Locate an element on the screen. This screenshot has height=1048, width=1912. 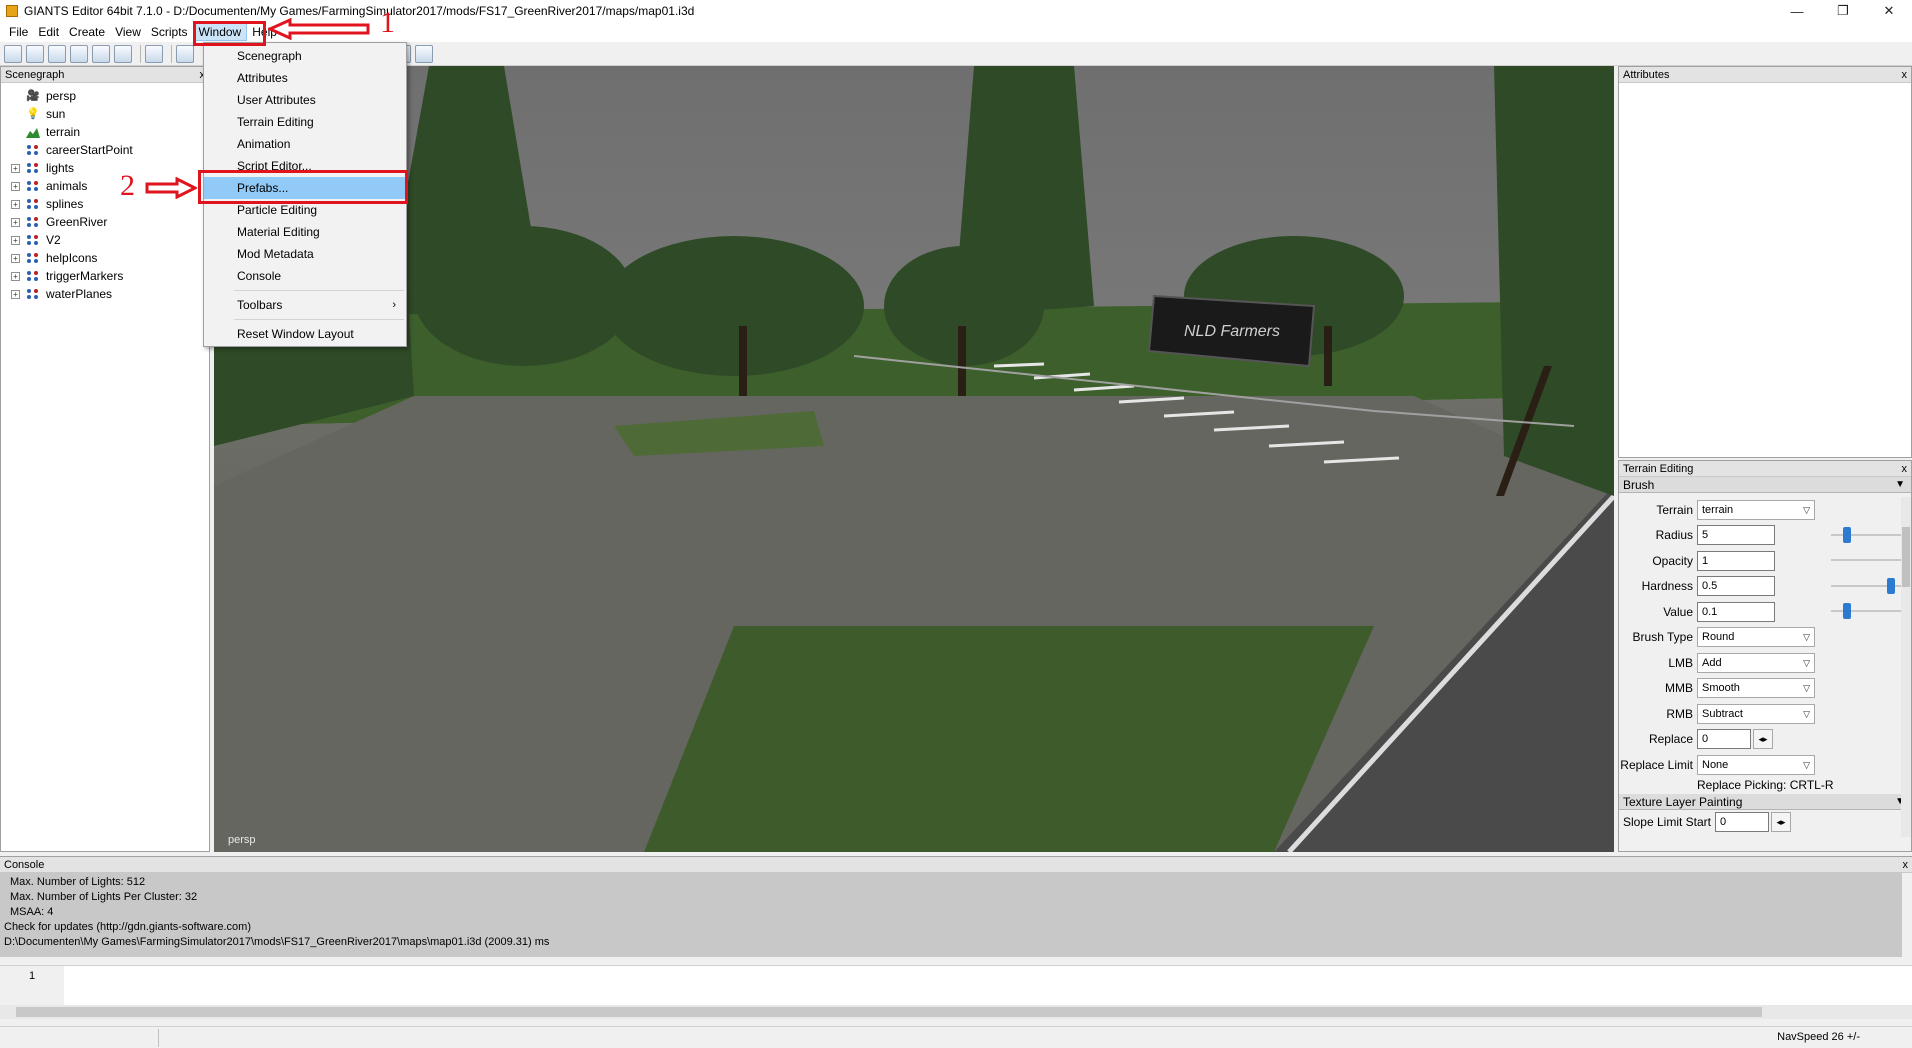
replace-row: Replace 0 ◂▸ is located at coordinates (1765, 740).